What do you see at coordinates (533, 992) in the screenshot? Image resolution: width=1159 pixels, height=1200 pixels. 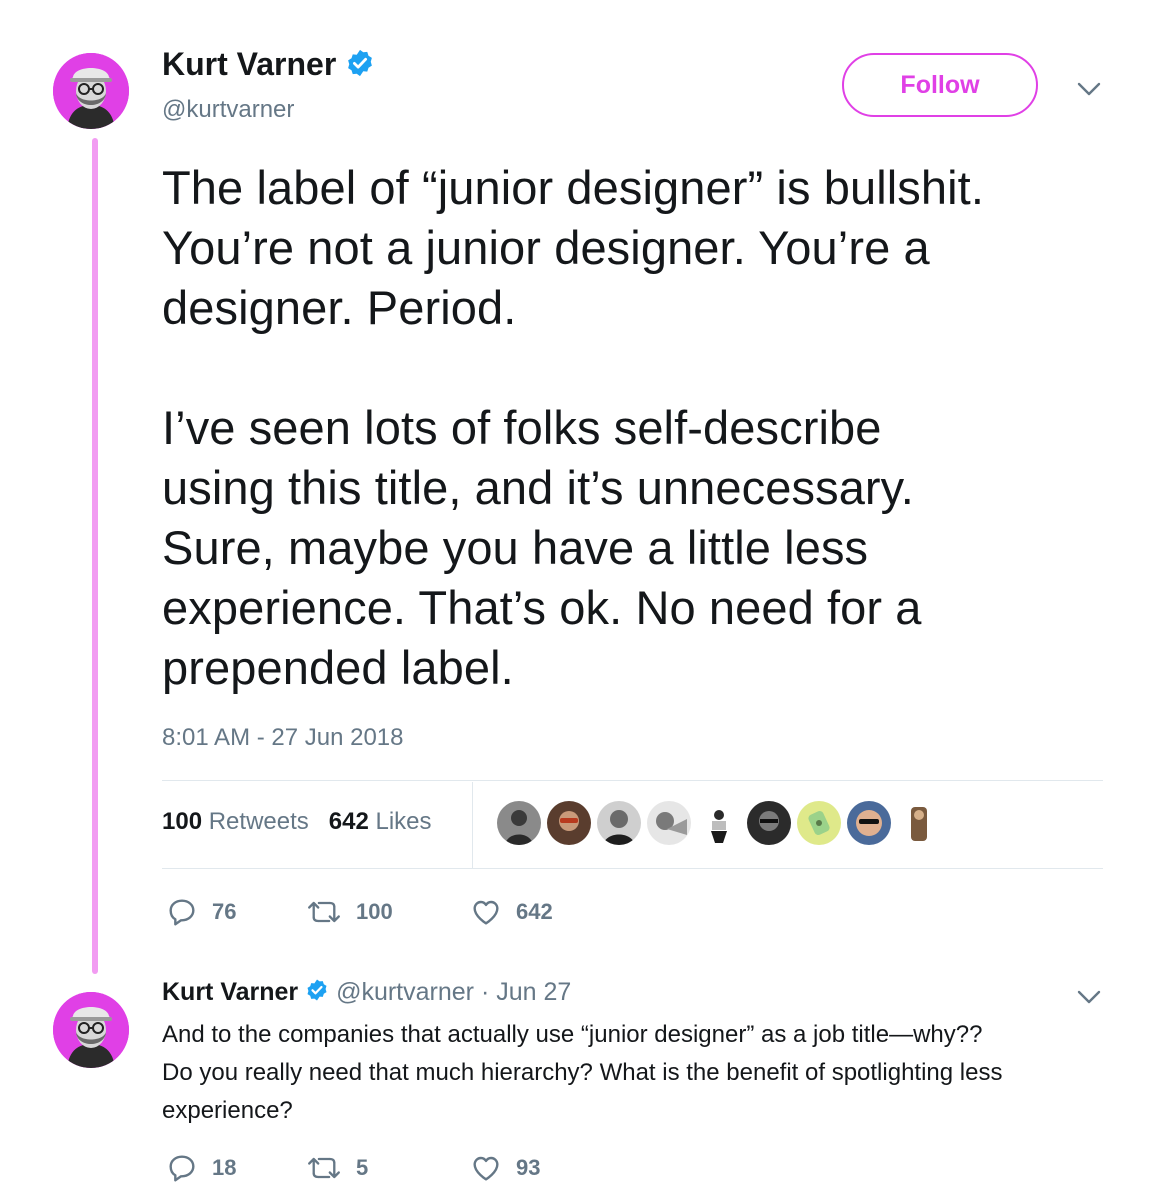 I see `reply-date: Jun 27` at bounding box center [533, 992].